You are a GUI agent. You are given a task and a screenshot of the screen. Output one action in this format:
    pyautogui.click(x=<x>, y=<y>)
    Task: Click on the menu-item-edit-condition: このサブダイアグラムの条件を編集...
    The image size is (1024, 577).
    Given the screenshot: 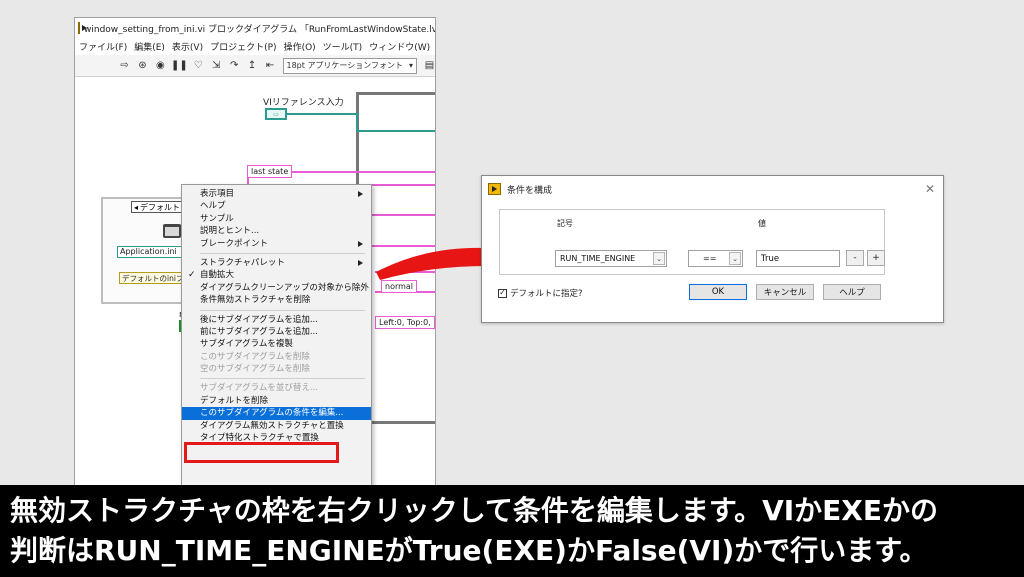 What is the action you would take?
    pyautogui.click(x=276, y=413)
    